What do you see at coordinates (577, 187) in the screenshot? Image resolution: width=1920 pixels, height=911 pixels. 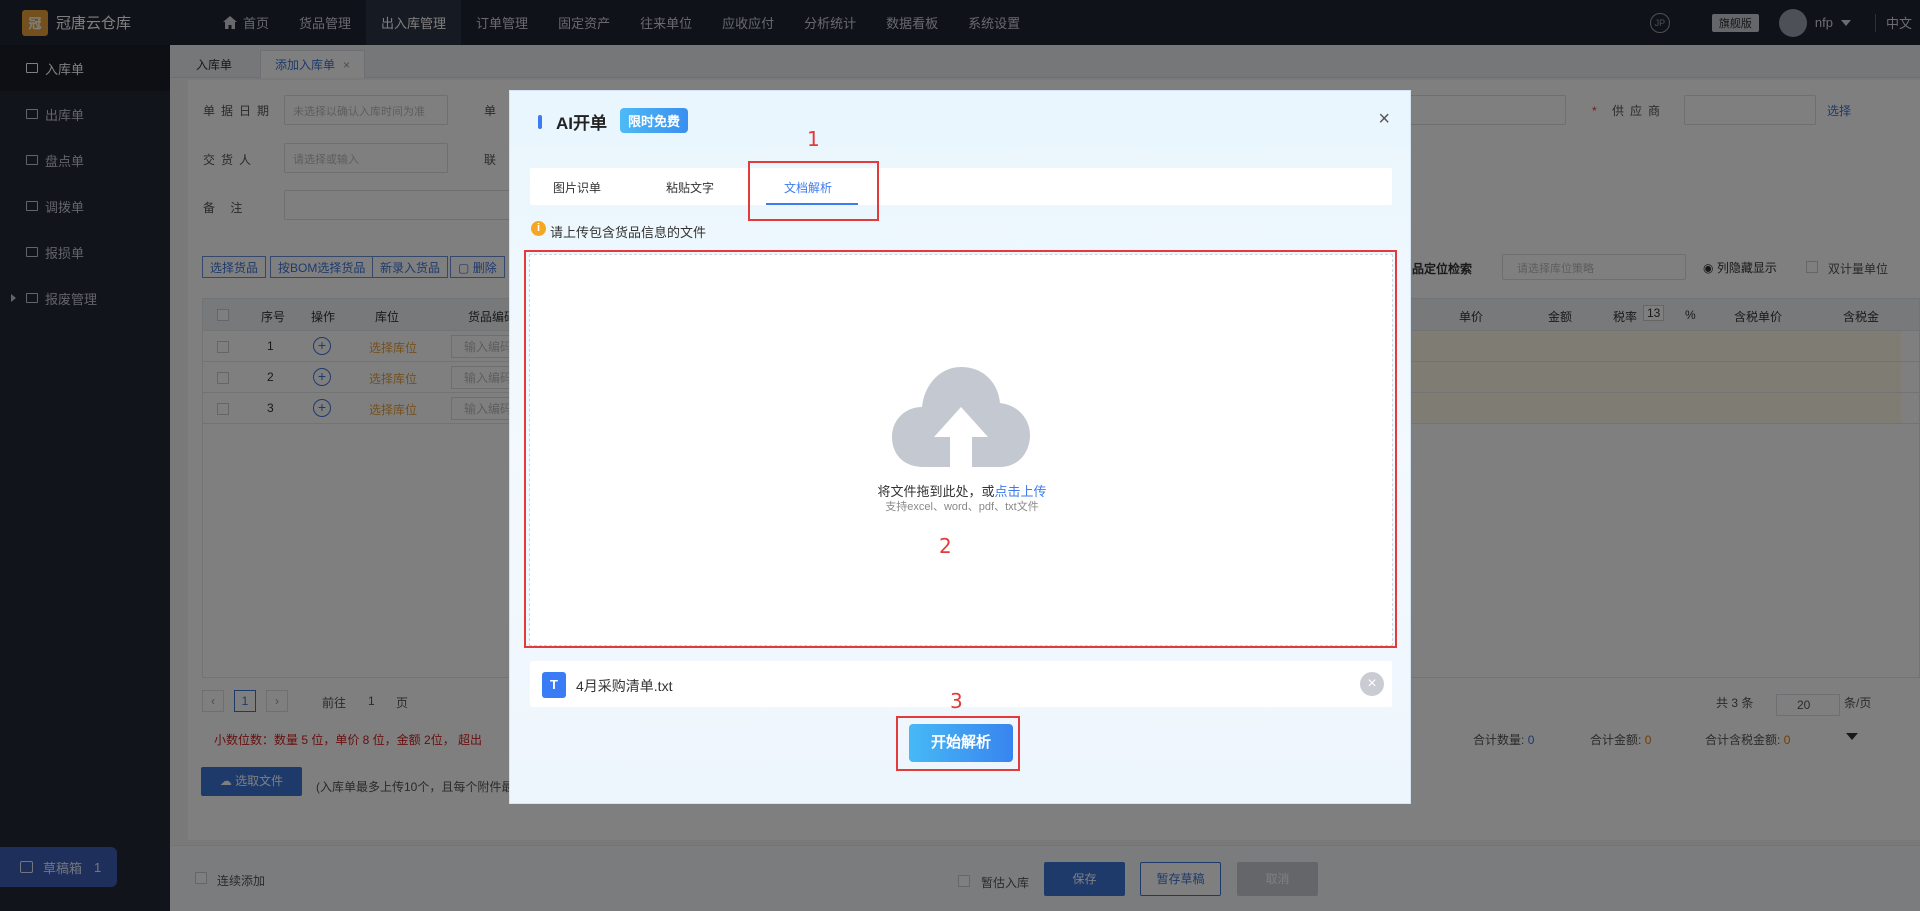 I see `tab-image-recognition: 图片识单` at bounding box center [577, 187].